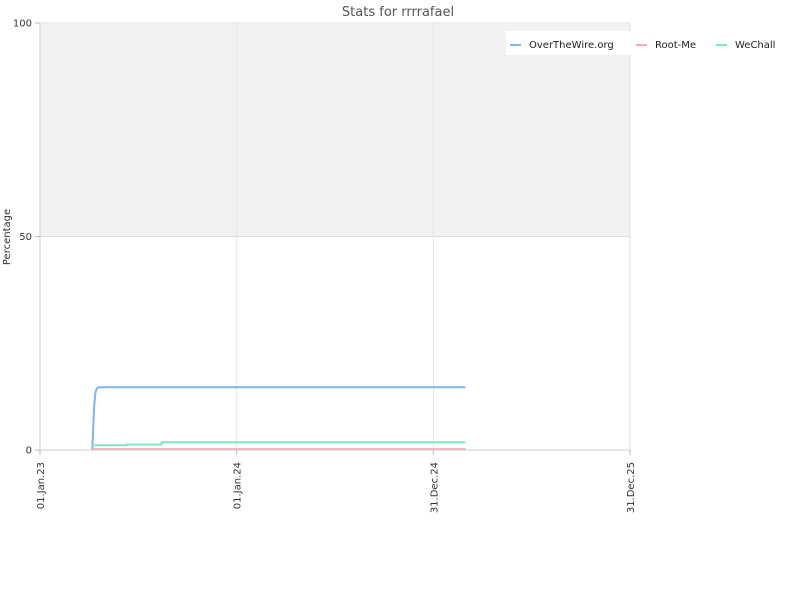 This screenshot has width=800, height=604. What do you see at coordinates (41, 485) in the screenshot?
I see `x-tick-label: 01.Jan.23` at bounding box center [41, 485].